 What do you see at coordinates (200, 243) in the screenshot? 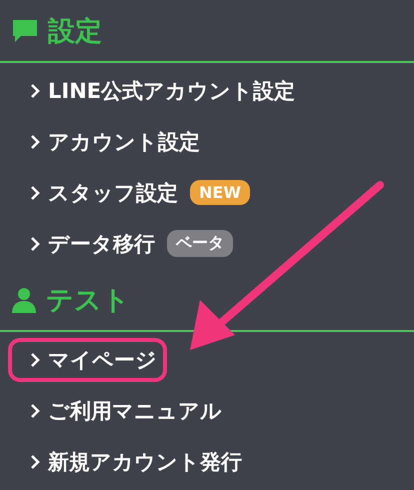
I see `badge: ベータ` at bounding box center [200, 243].